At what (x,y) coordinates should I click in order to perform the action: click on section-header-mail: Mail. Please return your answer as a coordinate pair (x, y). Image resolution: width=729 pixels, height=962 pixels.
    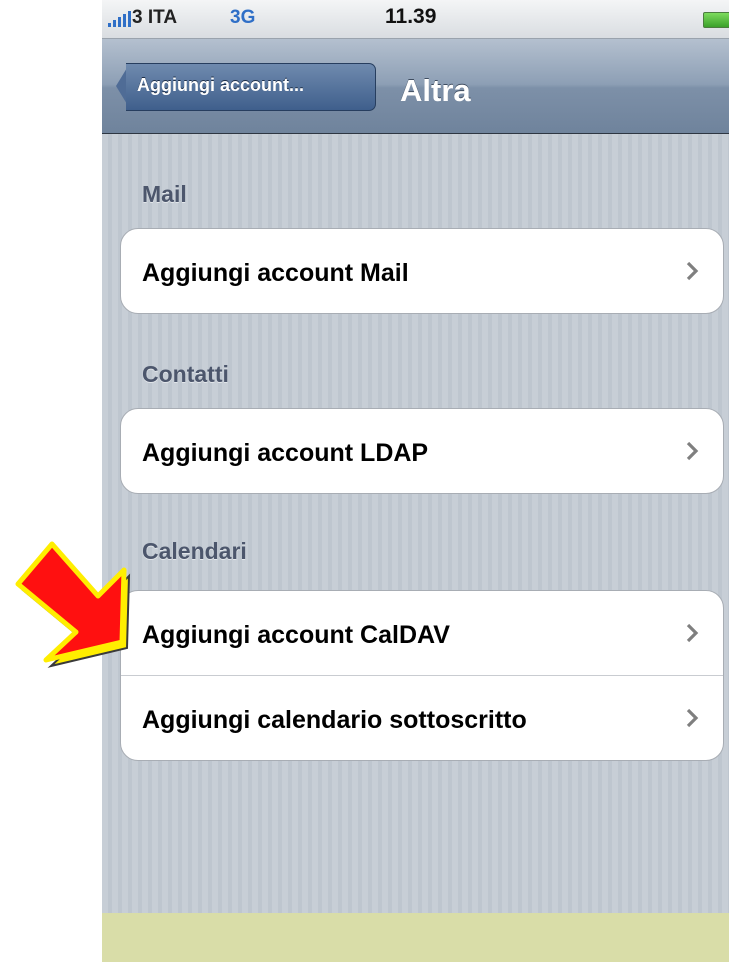
    Looking at the image, I should click on (164, 194).